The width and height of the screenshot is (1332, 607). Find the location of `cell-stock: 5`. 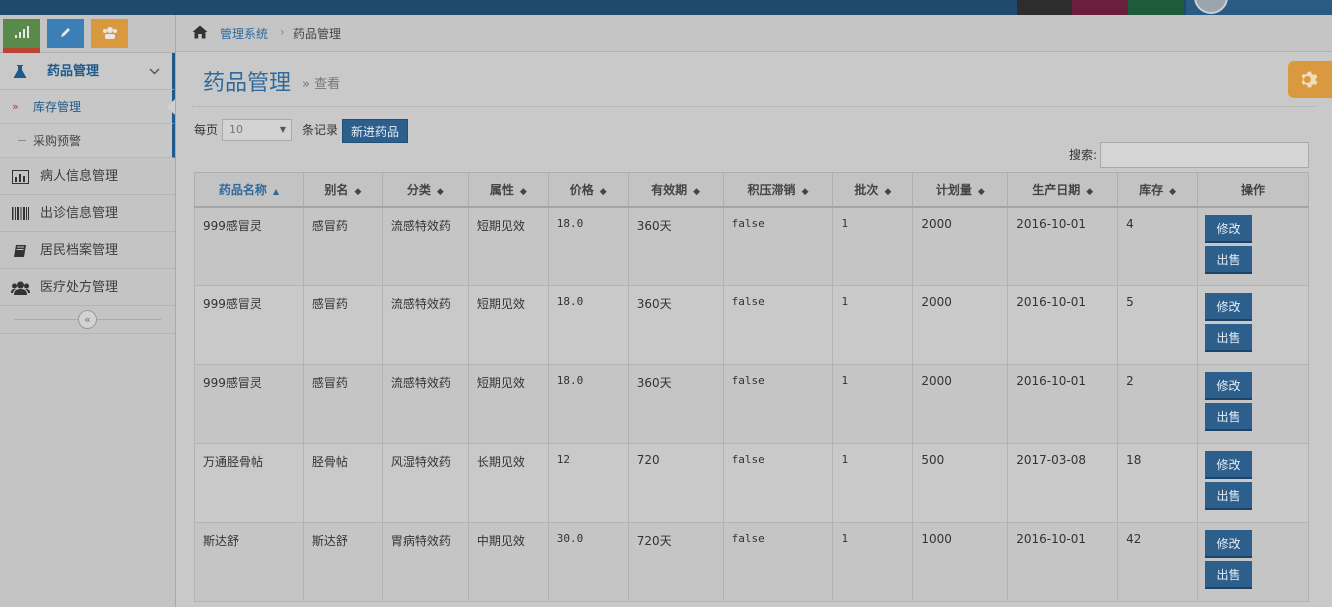

cell-stock: 5 is located at coordinates (1158, 325).